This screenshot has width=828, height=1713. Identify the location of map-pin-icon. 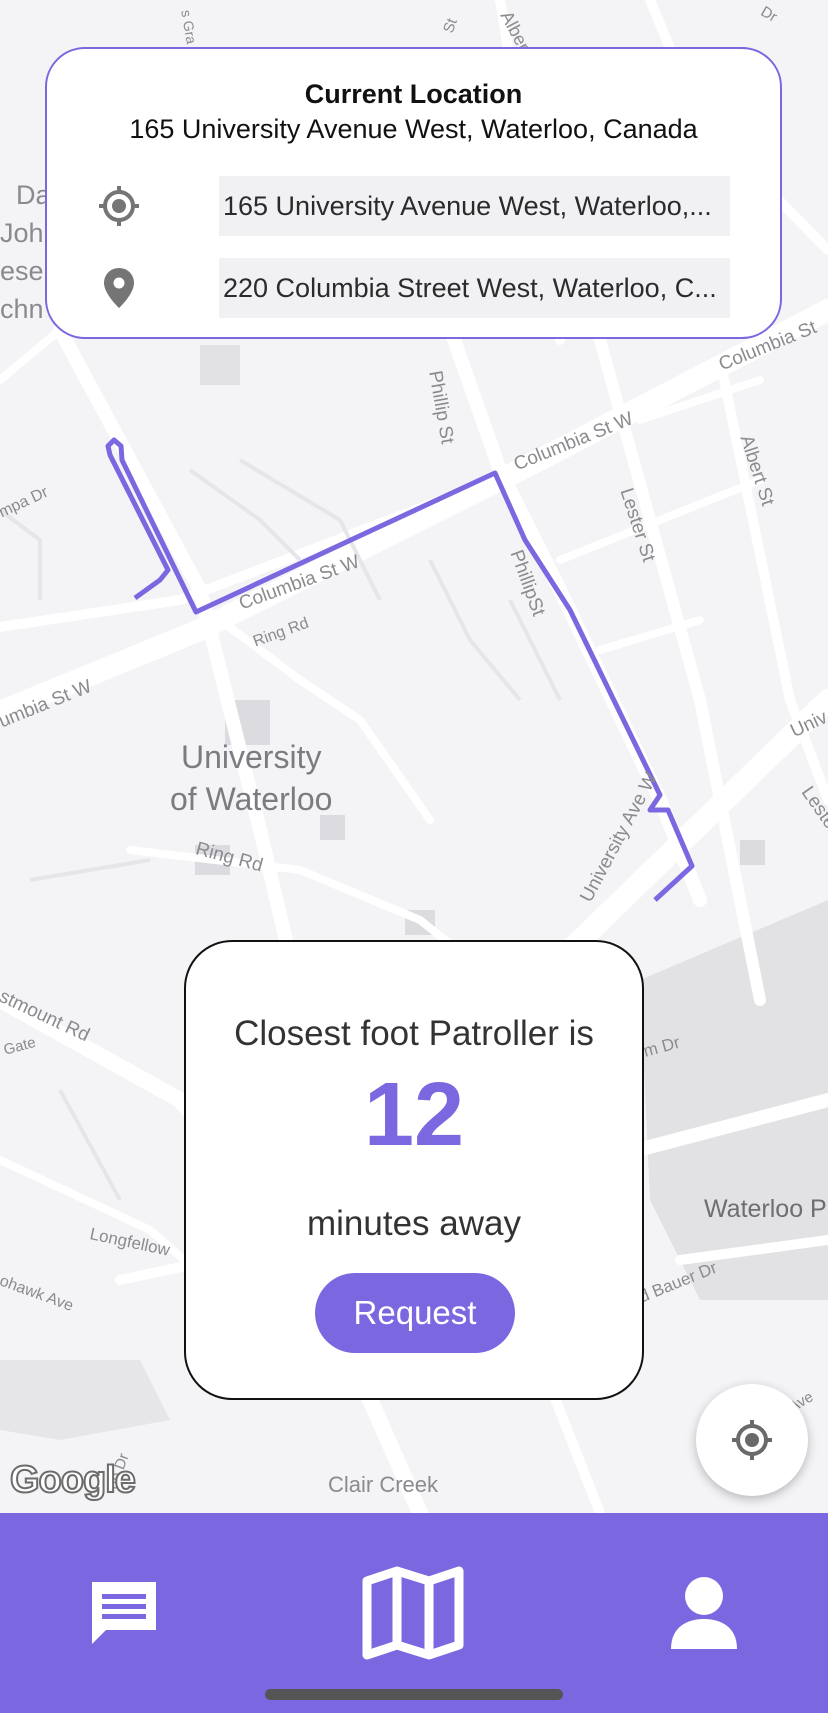
(119, 288).